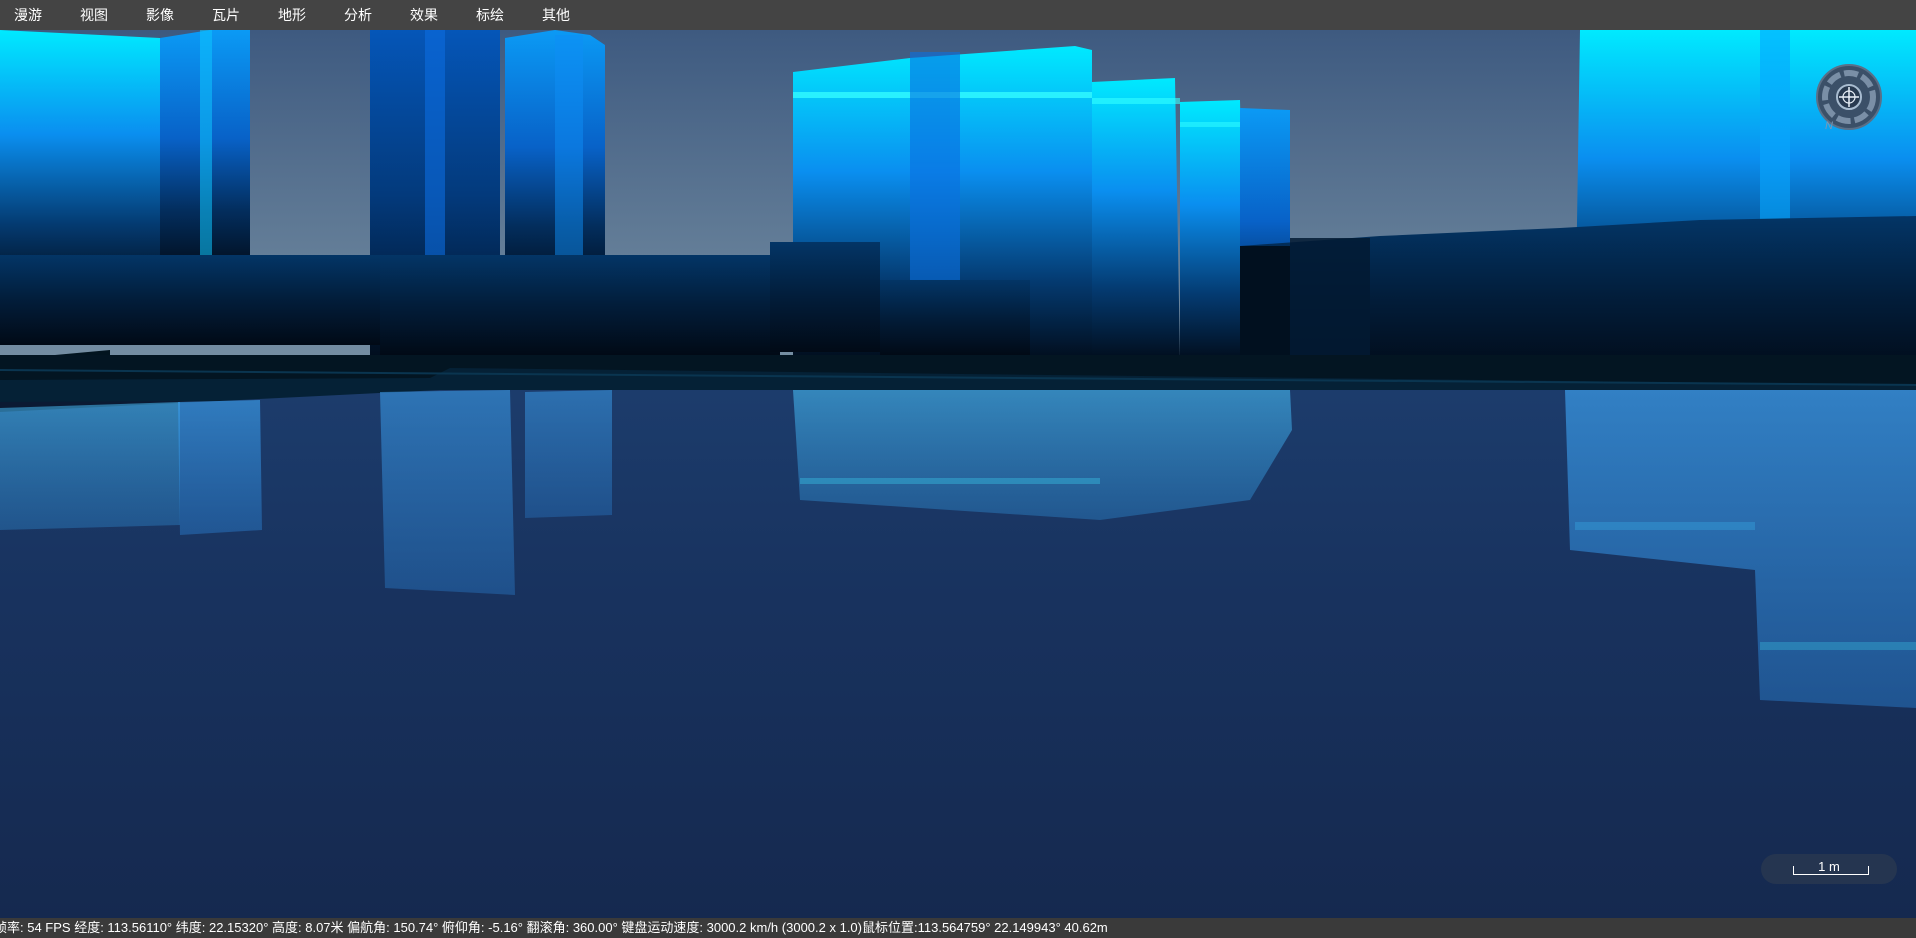 The image size is (1916, 938). What do you see at coordinates (292, 15) in the screenshot?
I see `menu-terrain: 地形` at bounding box center [292, 15].